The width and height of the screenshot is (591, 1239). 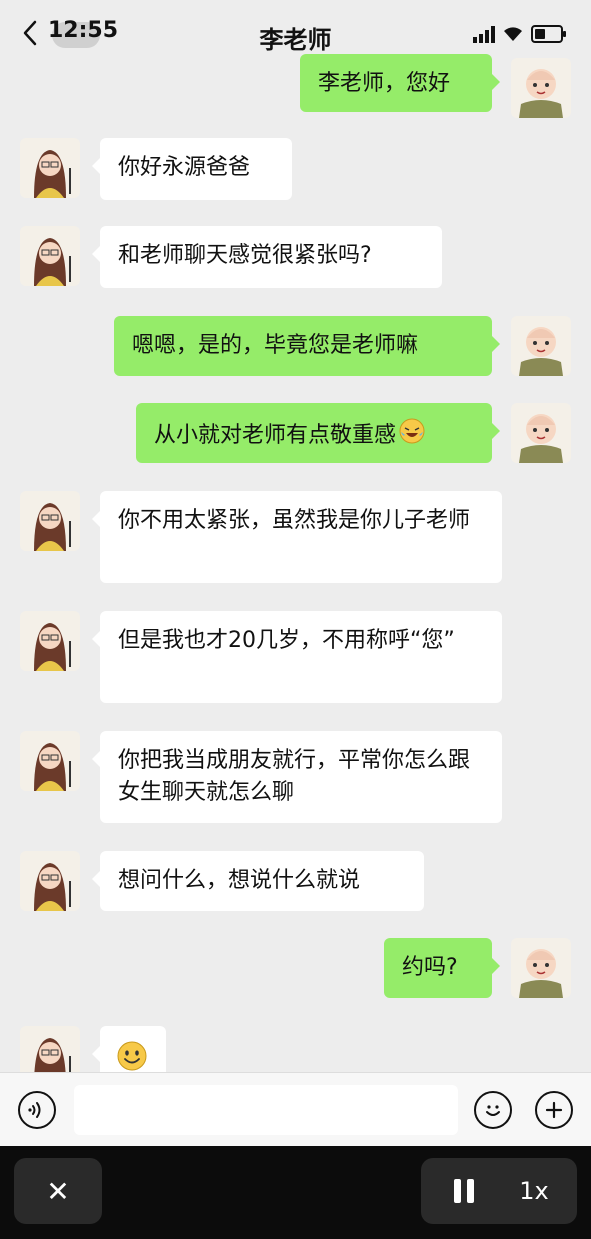 I want to click on message-text: 和老师聊天感觉很紧张吗?, so click(x=245, y=255).